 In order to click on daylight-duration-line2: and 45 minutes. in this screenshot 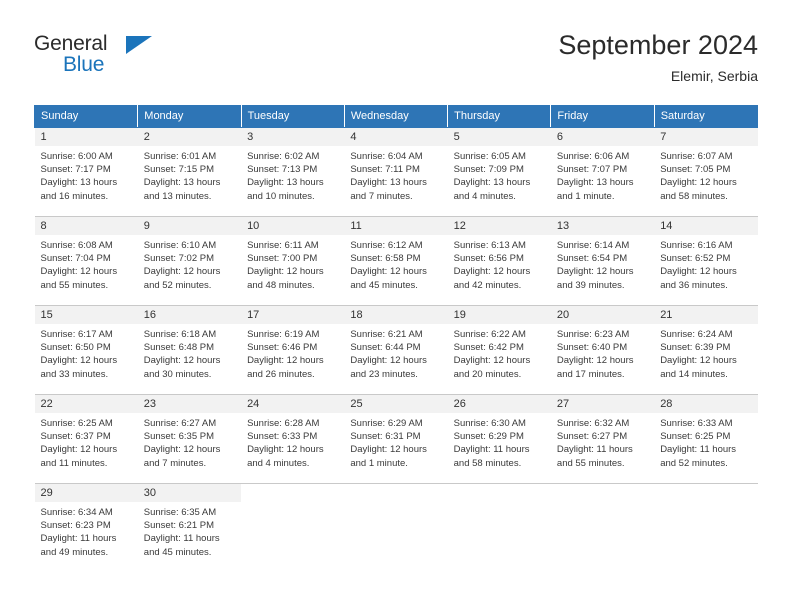, I will do `click(177, 552)`.